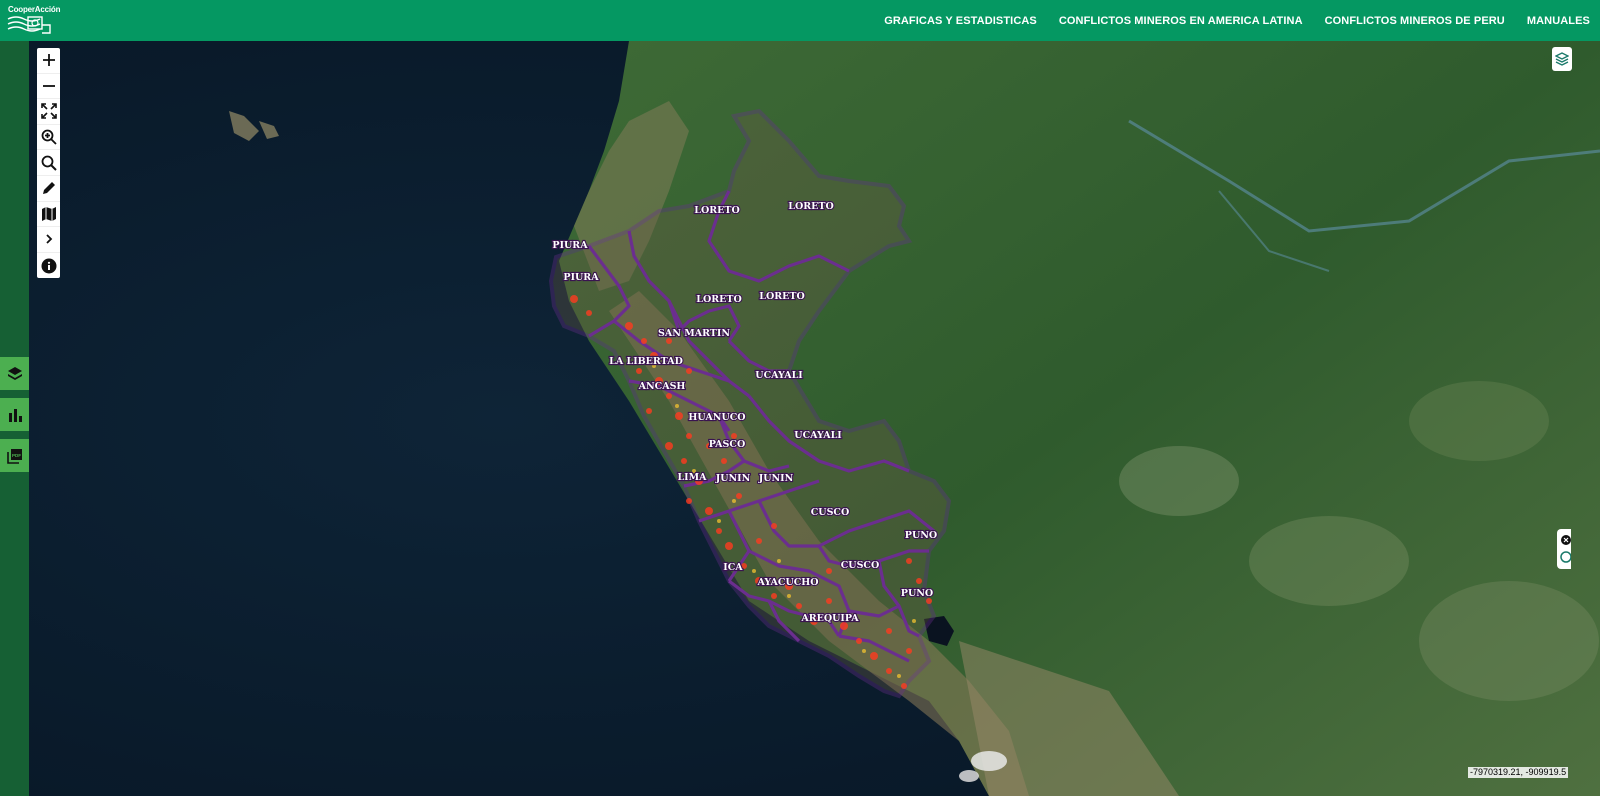 This screenshot has height=796, width=1600. What do you see at coordinates (779, 375) in the screenshot?
I see `region-label-ucayali-1: UCAYALI` at bounding box center [779, 375].